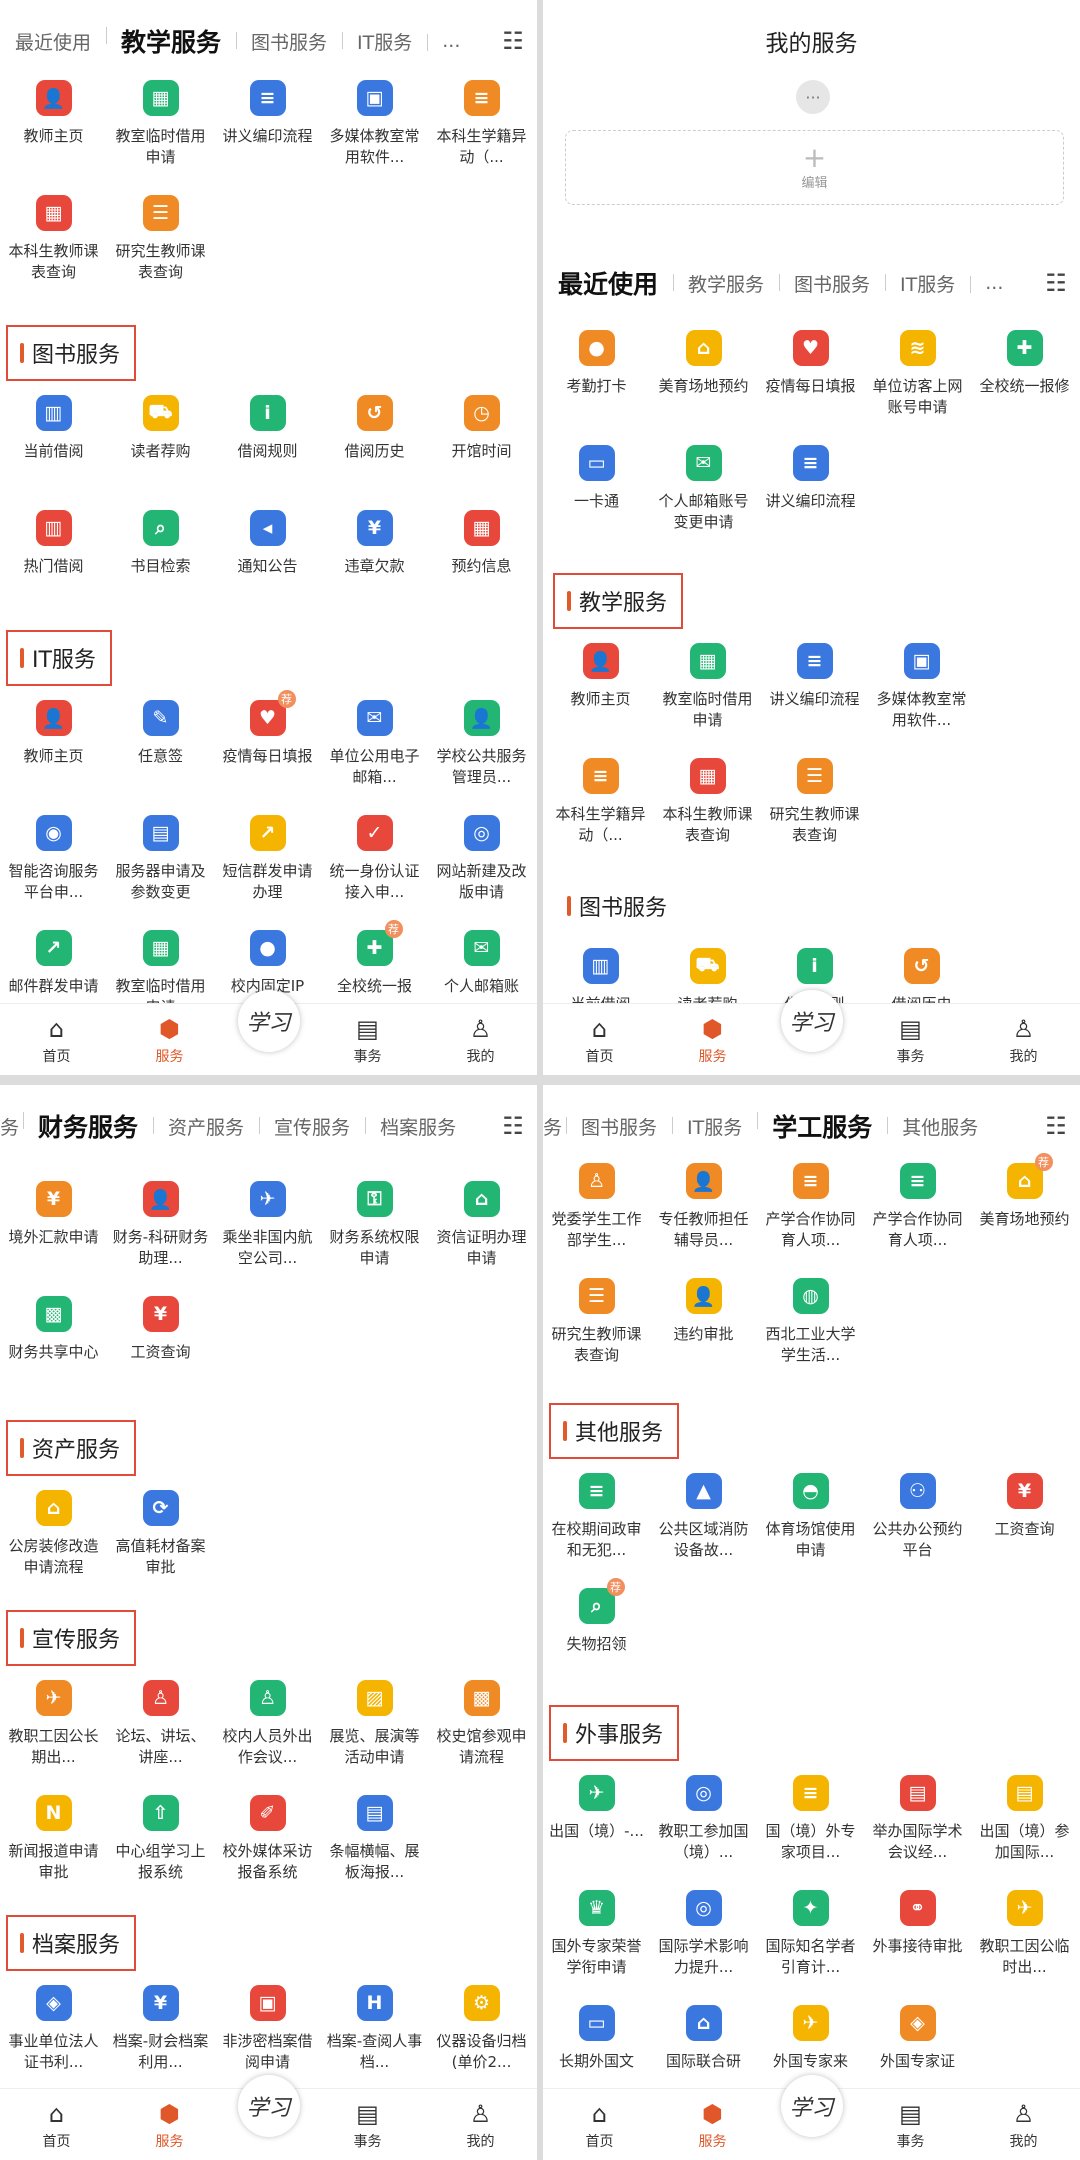  What do you see at coordinates (160, 757) in the screenshot?
I see `service-item: ✎ 任意签` at bounding box center [160, 757].